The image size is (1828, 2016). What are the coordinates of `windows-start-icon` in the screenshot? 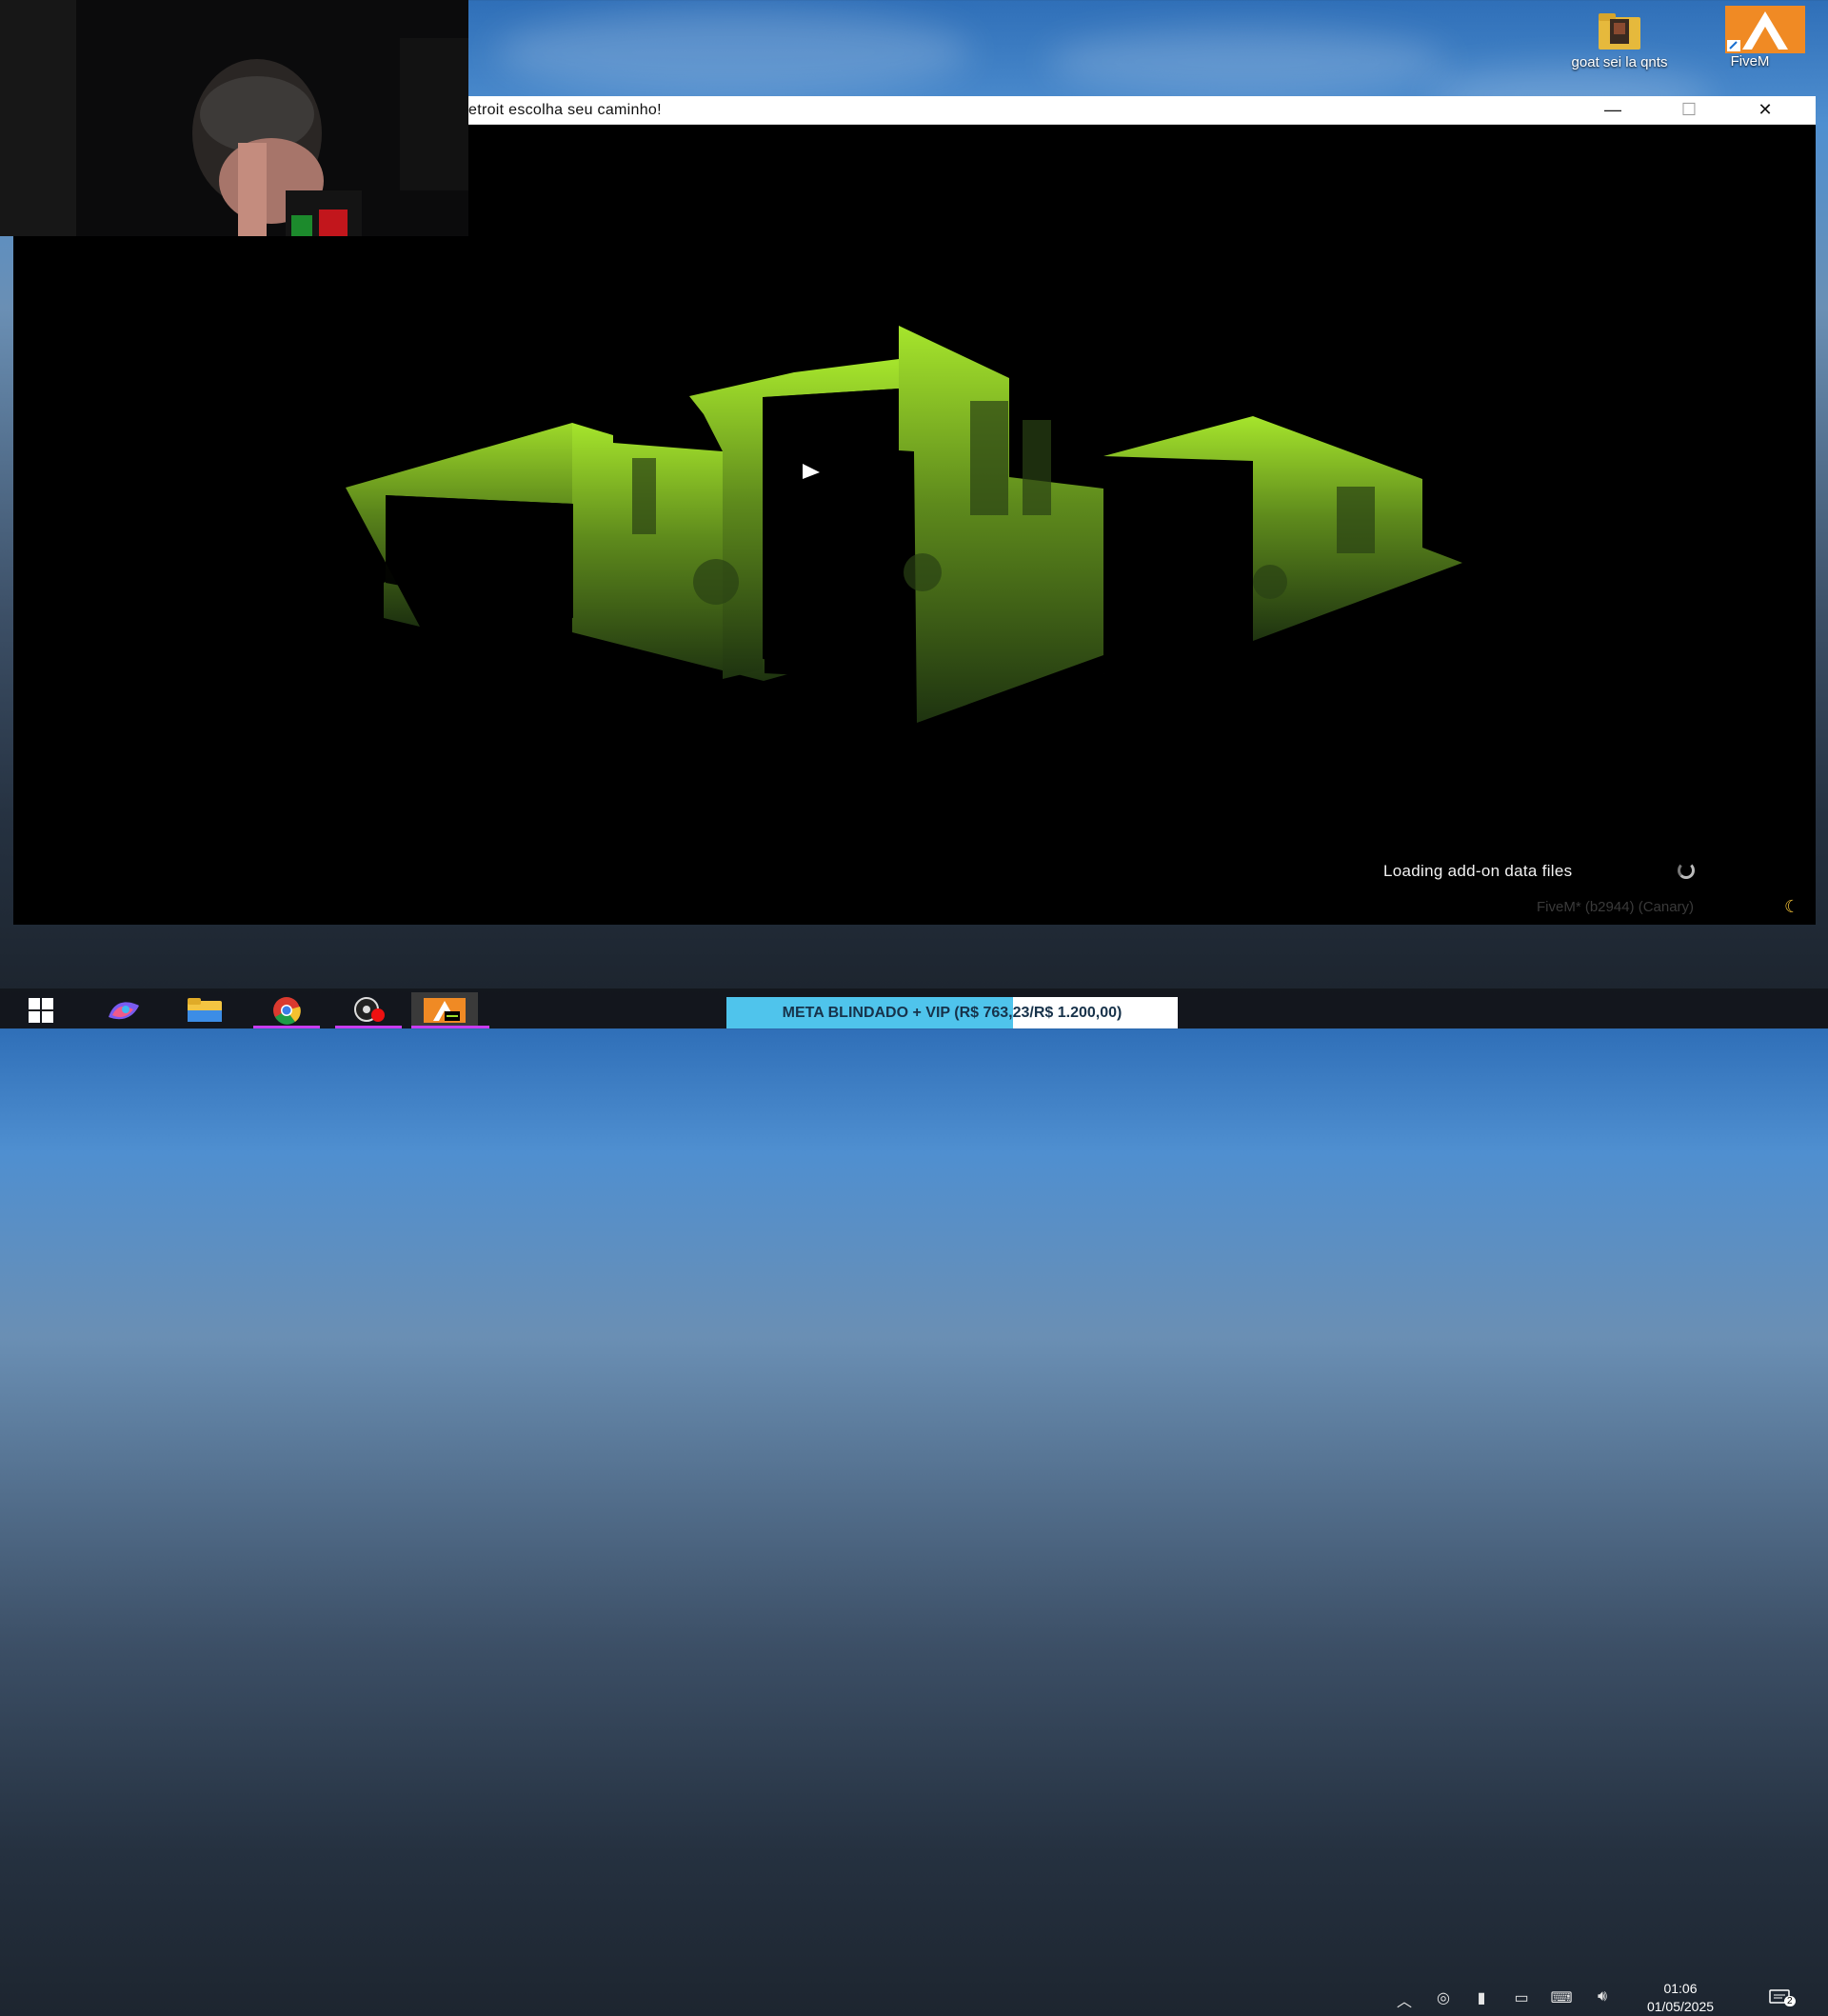 It's located at (41, 1010).